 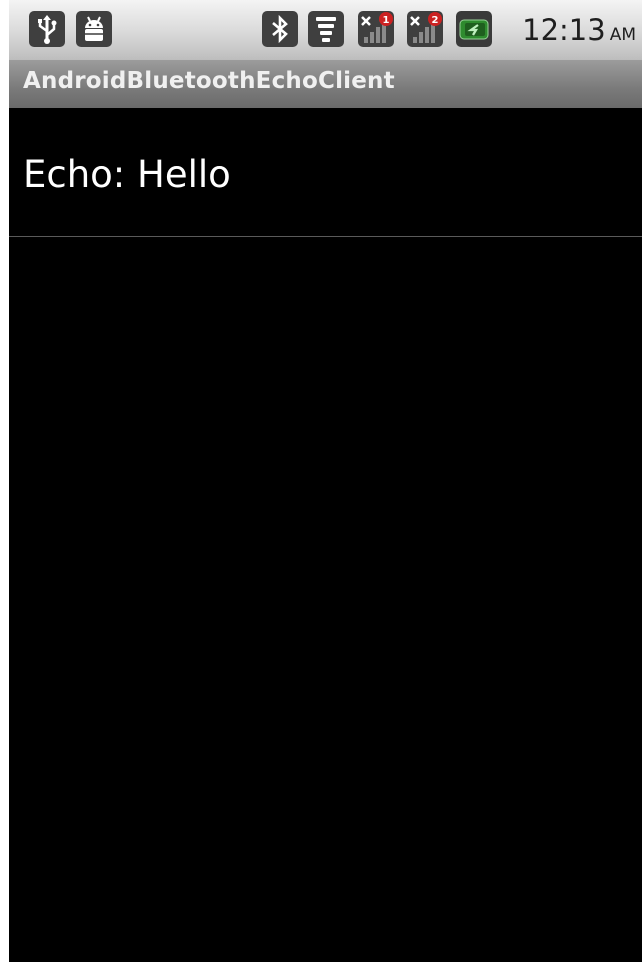 I want to click on usb-icon, so click(x=47, y=29).